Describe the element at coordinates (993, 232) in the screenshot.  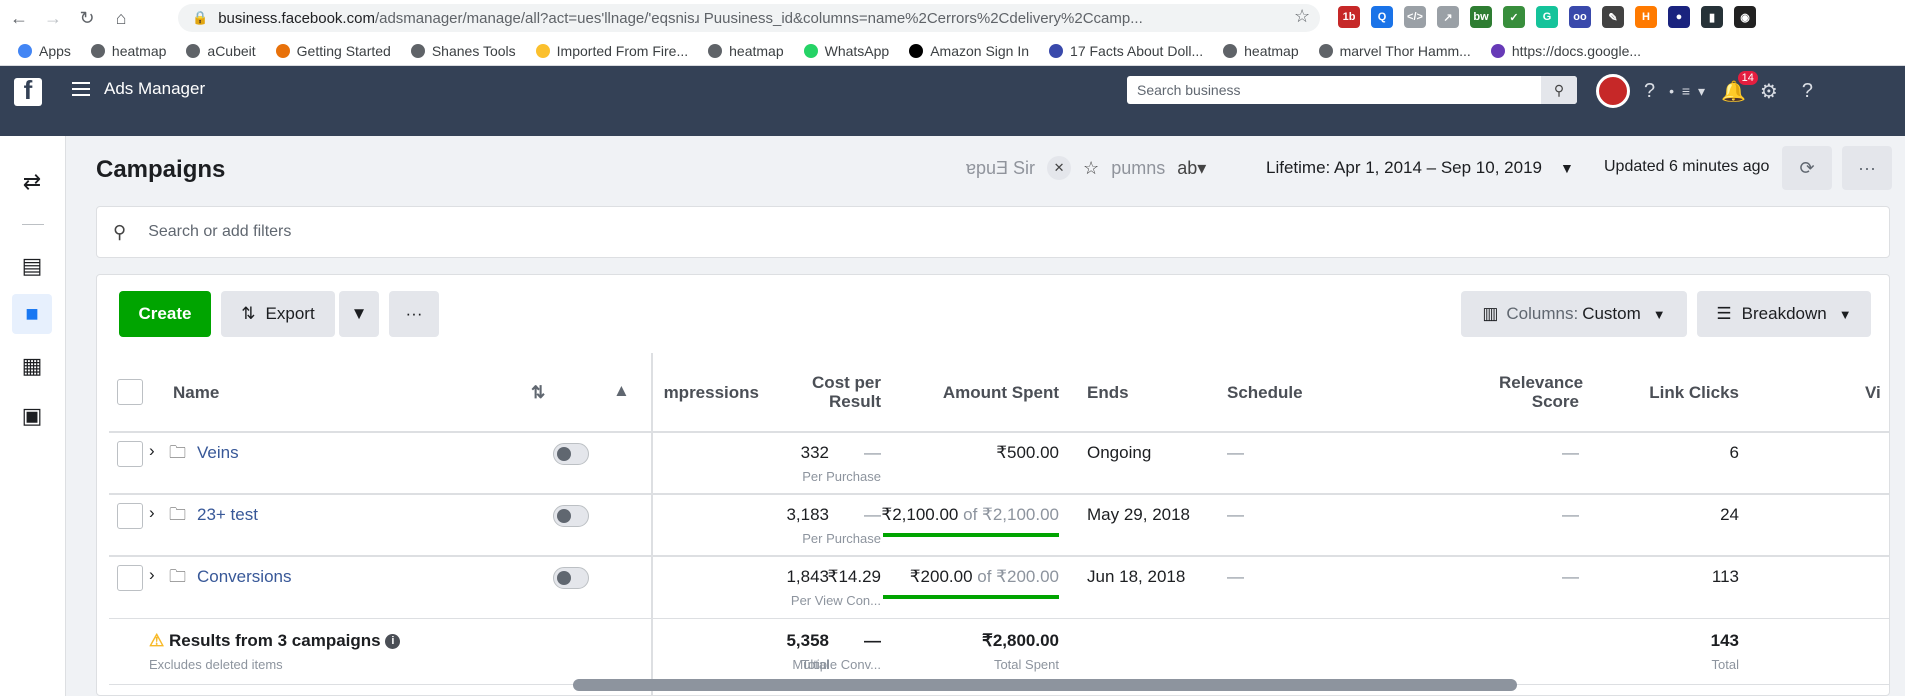
I see `search-filters-input: ⚲ Search or add filters` at that location.